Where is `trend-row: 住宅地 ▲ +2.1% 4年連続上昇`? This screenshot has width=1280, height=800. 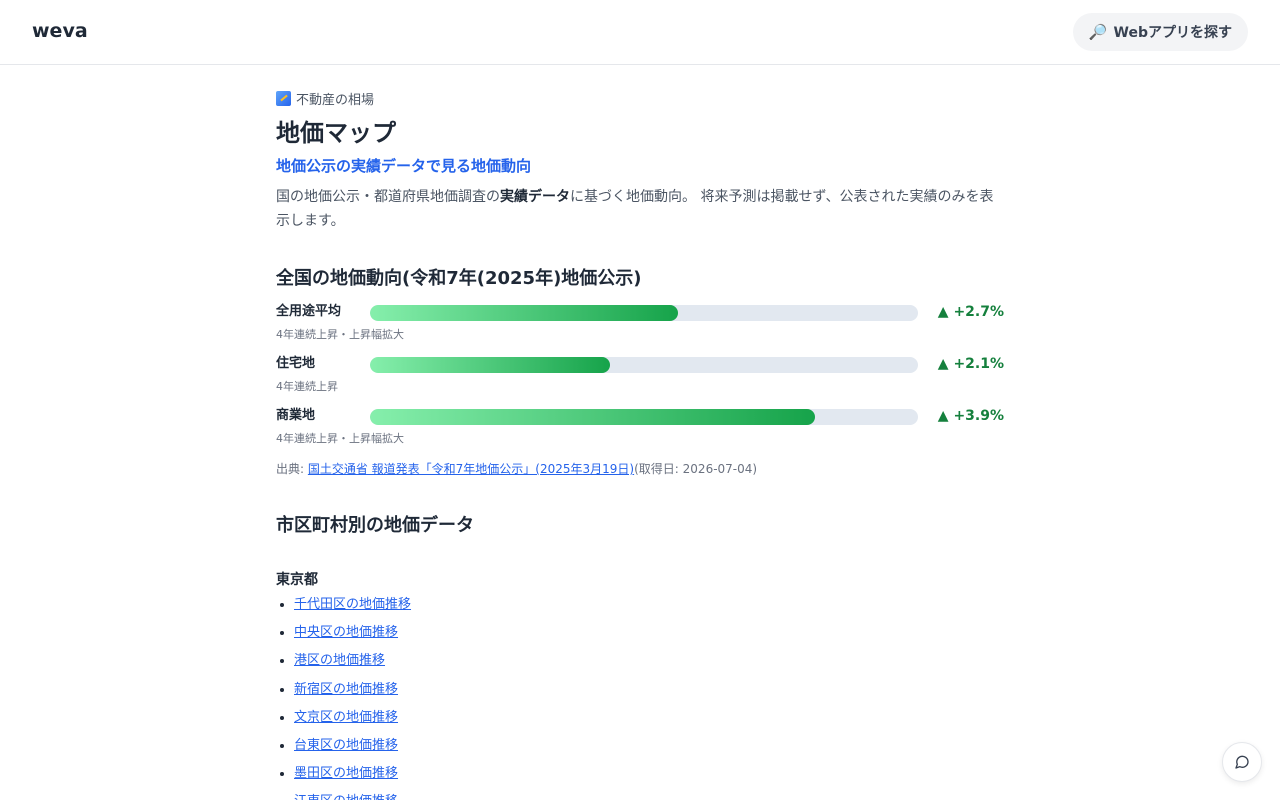 trend-row: 住宅地 ▲ +2.1% 4年連続上昇 is located at coordinates (640, 381).